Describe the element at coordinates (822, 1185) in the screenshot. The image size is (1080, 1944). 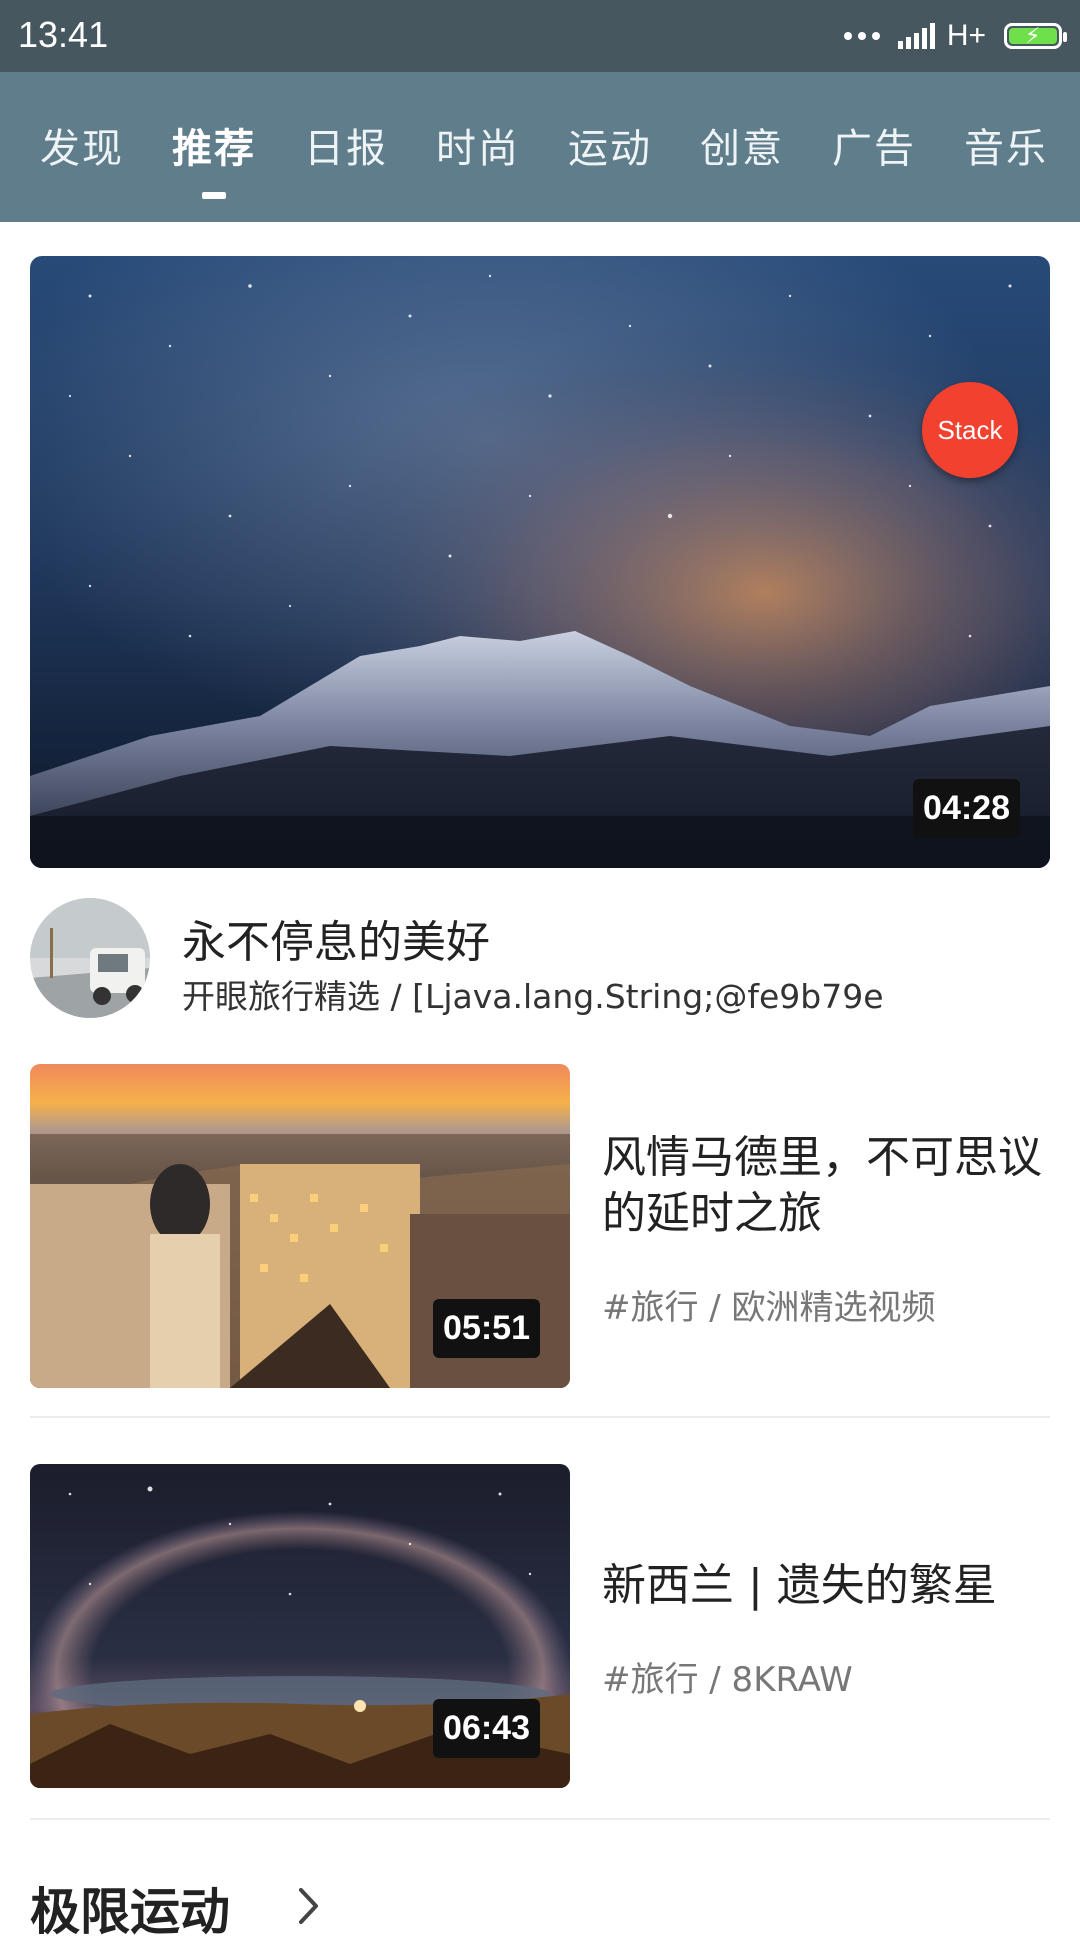
I see `video-title: 风情马德里，不可思议的延时之旅` at that location.